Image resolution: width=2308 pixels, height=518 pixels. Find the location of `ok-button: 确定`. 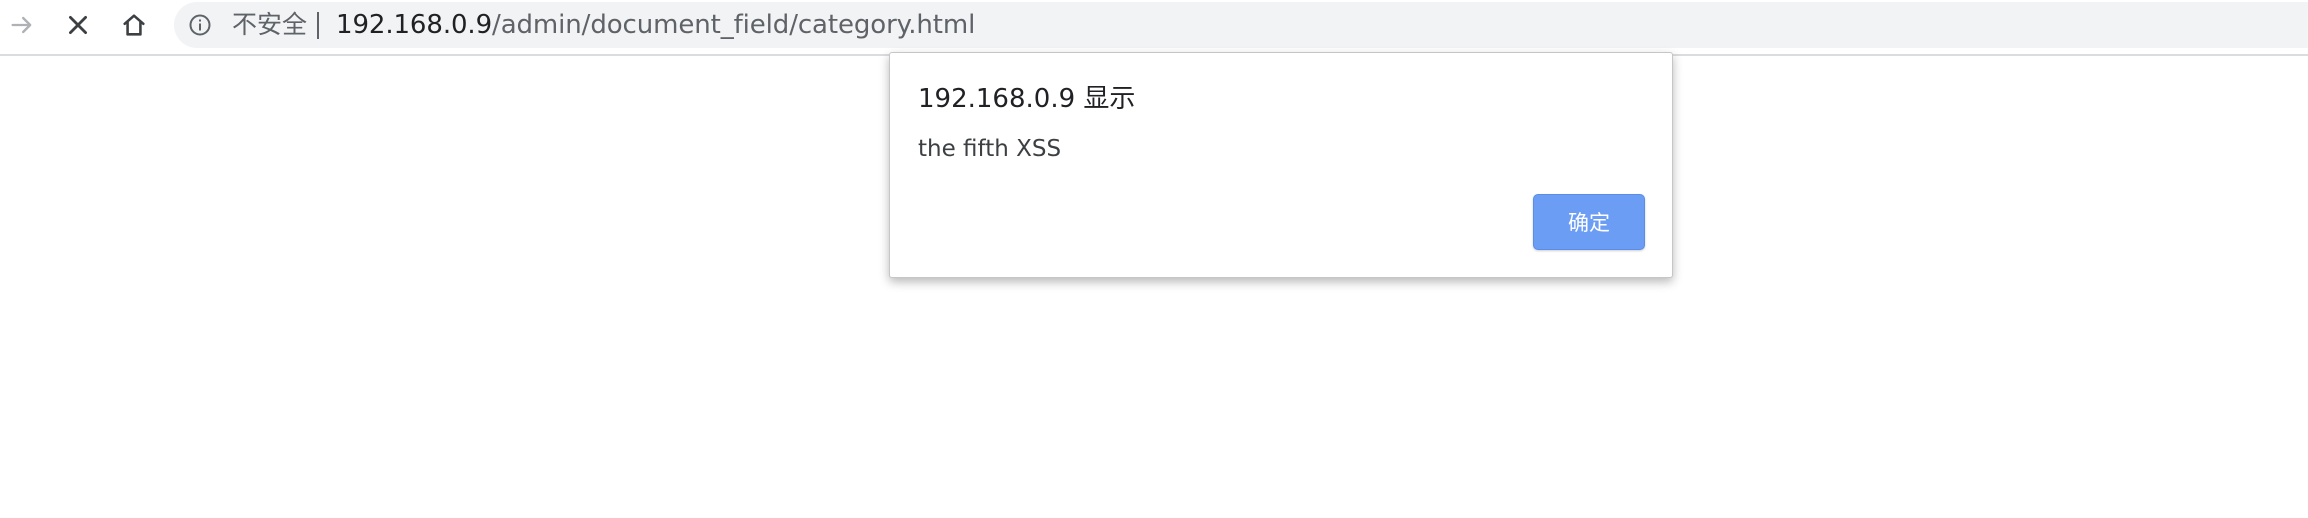

ok-button: 确定 is located at coordinates (1589, 222).